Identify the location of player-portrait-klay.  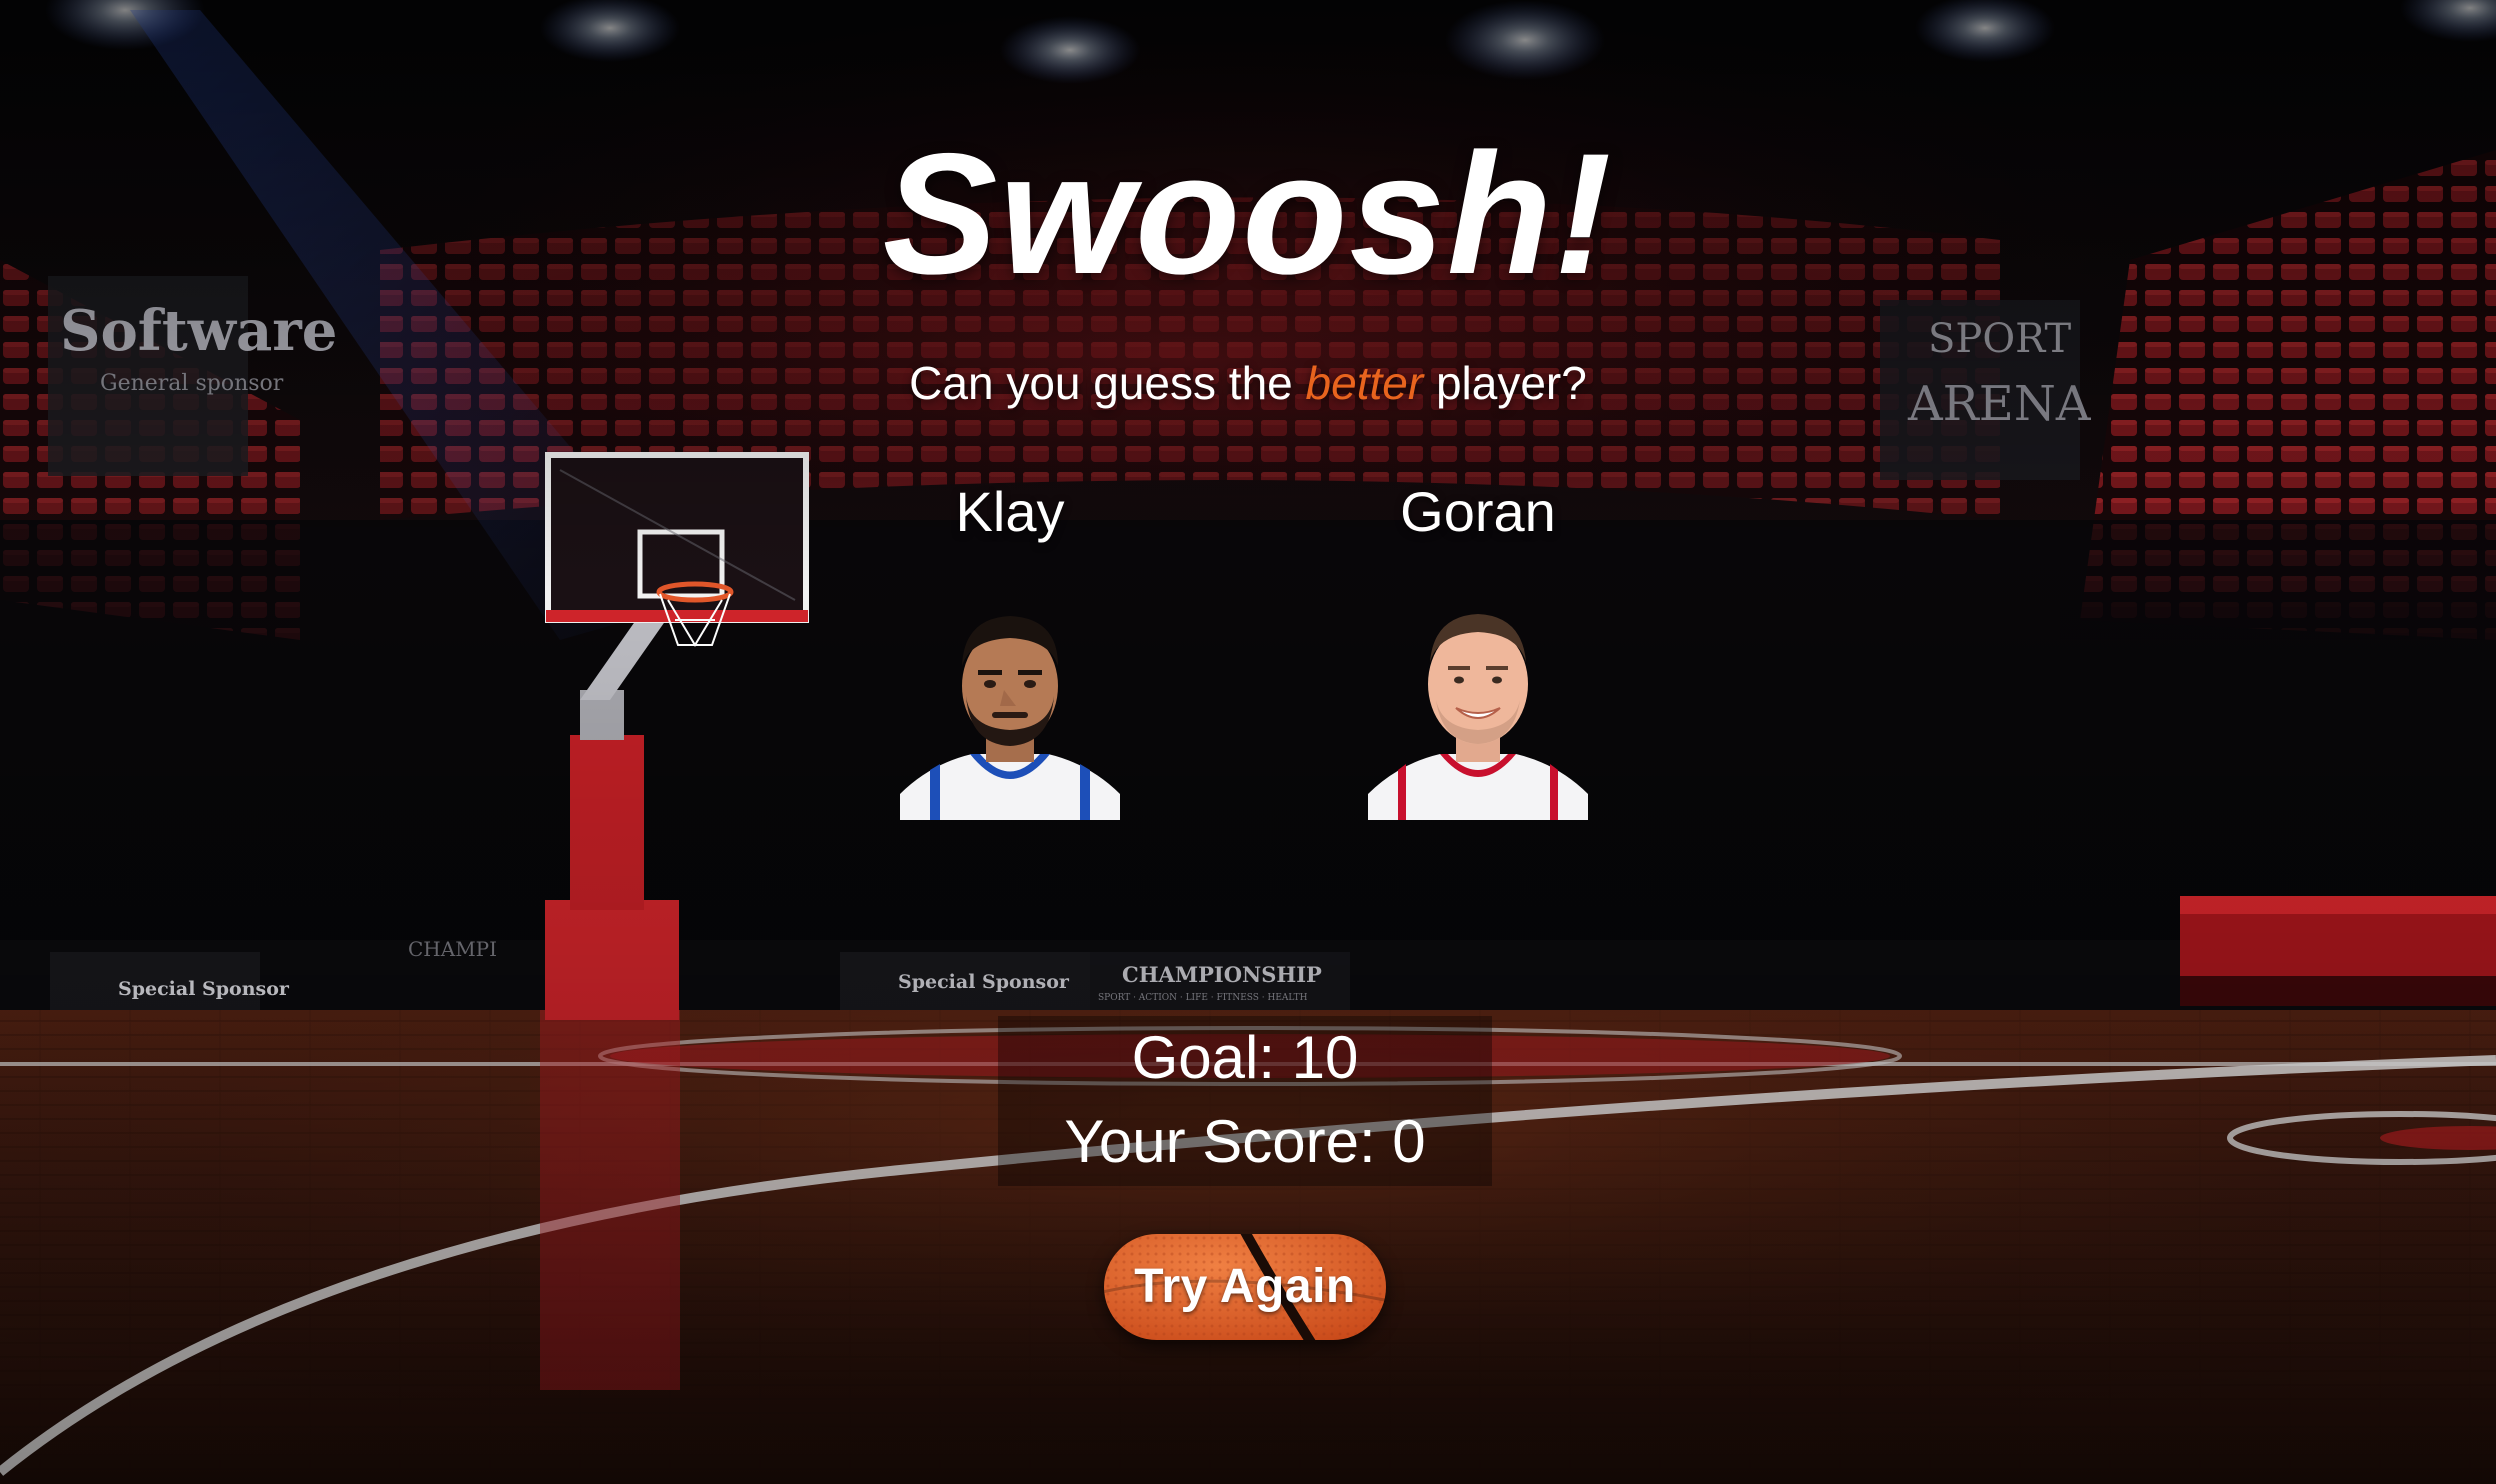
(1010, 712).